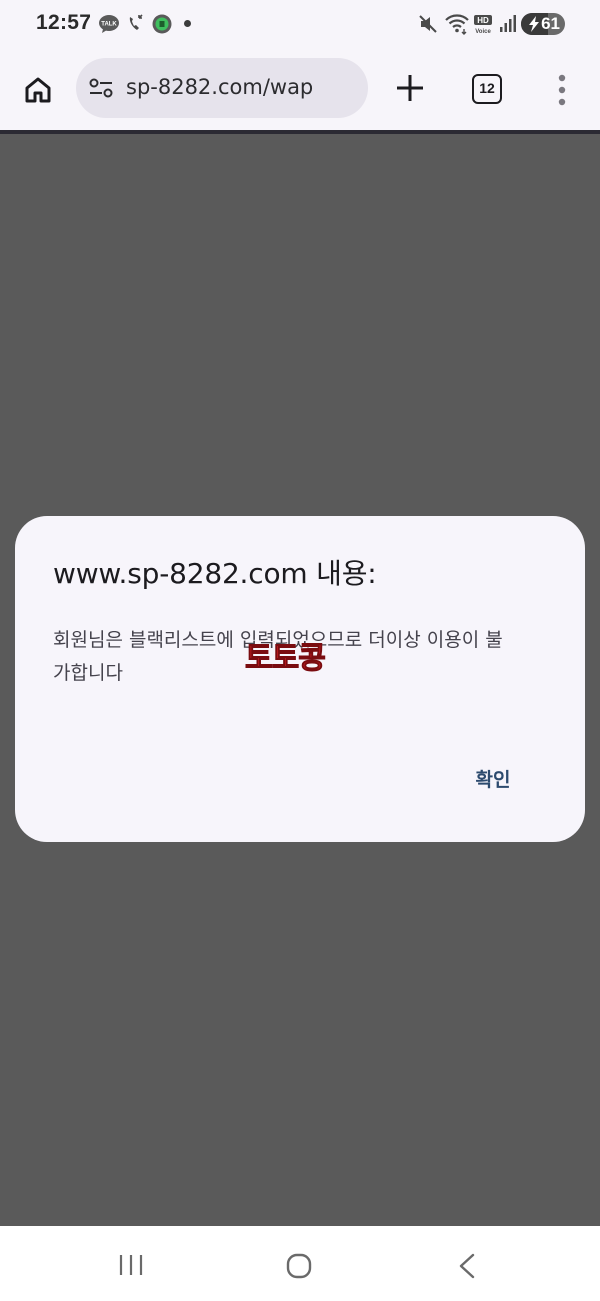  What do you see at coordinates (483, 32) in the screenshot?
I see `svg-text: Voice` at bounding box center [483, 32].